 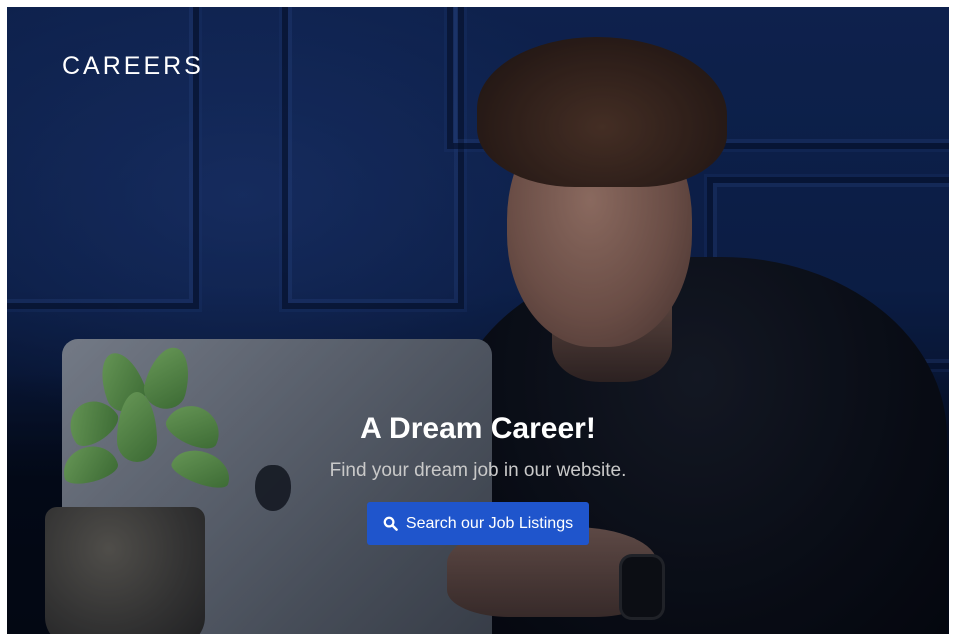 I want to click on hero-subtitle: Find your dream job in our website., so click(x=478, y=470).